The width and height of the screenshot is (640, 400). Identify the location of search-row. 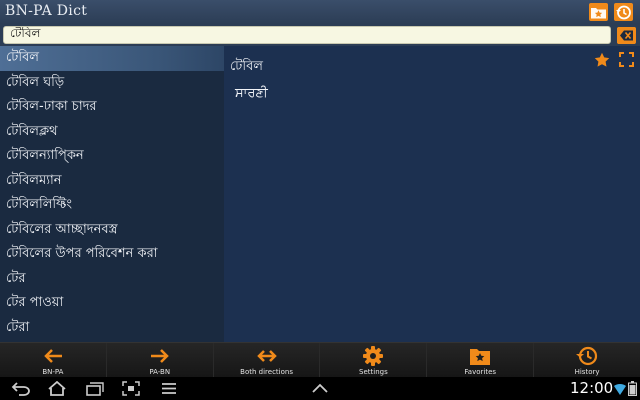
(320, 35).